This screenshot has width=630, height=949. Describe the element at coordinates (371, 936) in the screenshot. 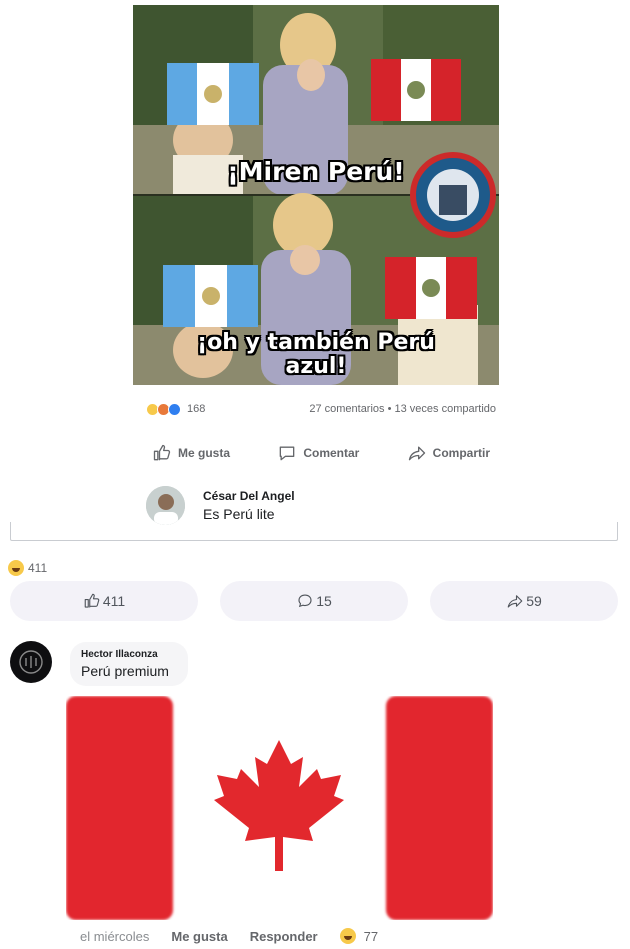

I see `comment-reaction-count: 77` at that location.